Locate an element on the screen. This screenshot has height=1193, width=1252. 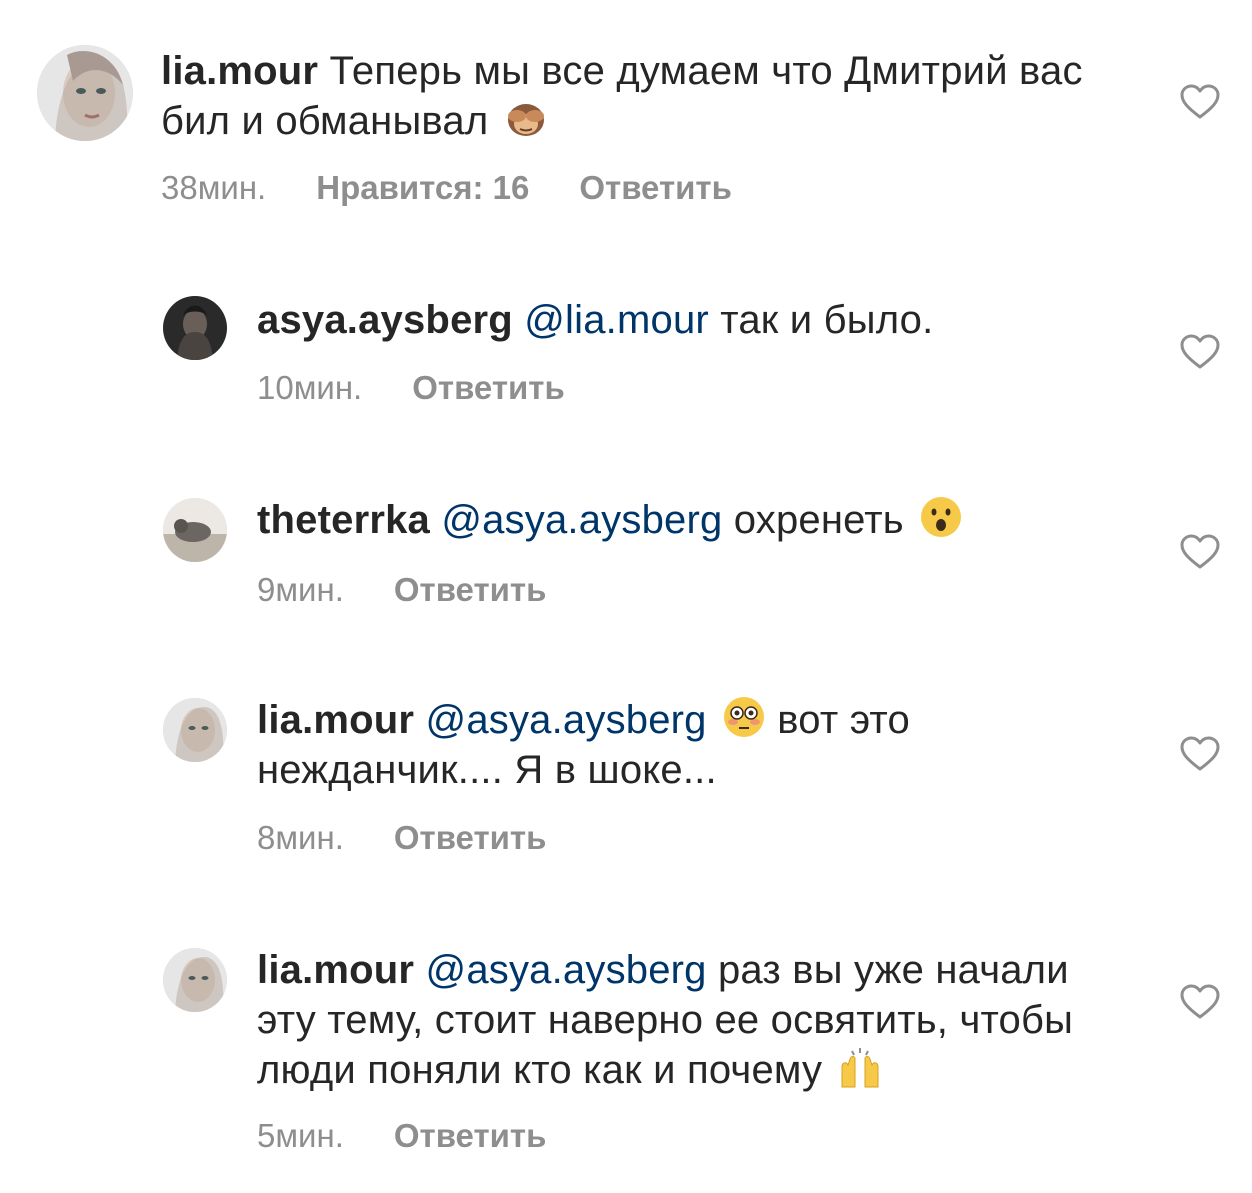
comment-time: 5мин. is located at coordinates (300, 1135).